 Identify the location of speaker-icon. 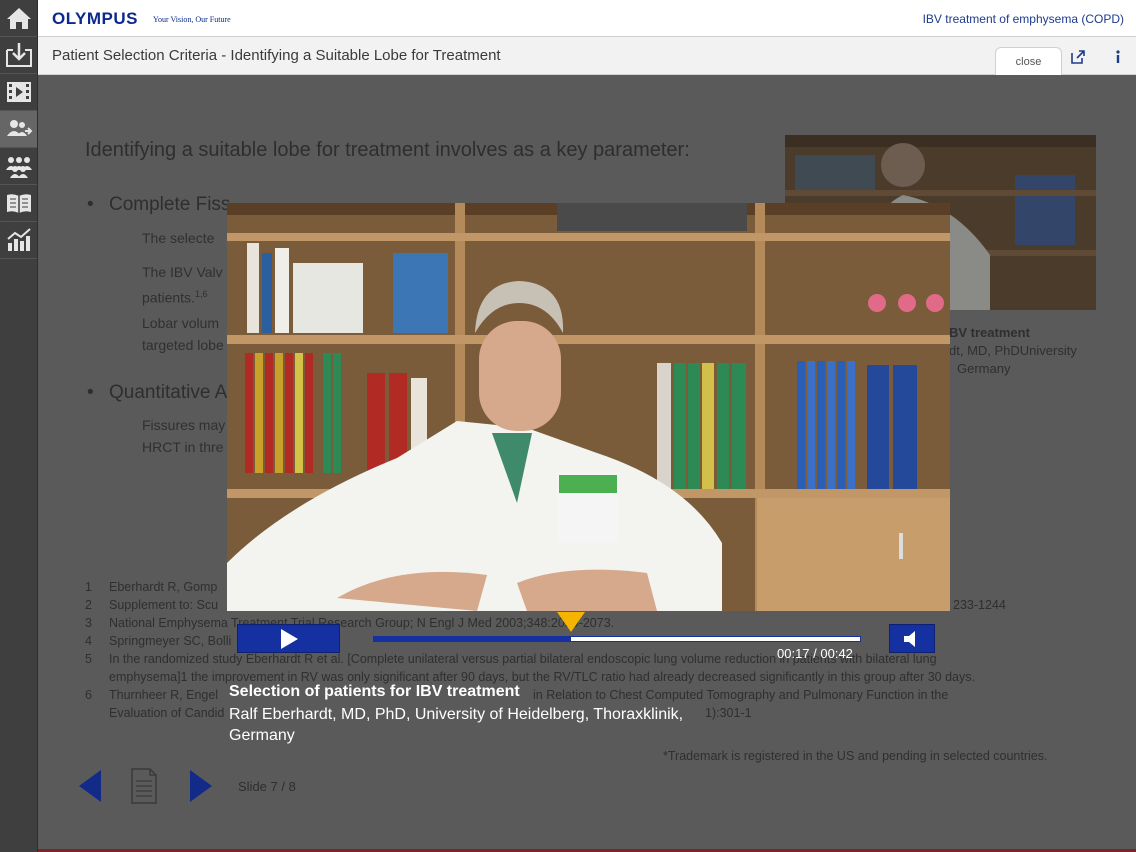
(909, 638).